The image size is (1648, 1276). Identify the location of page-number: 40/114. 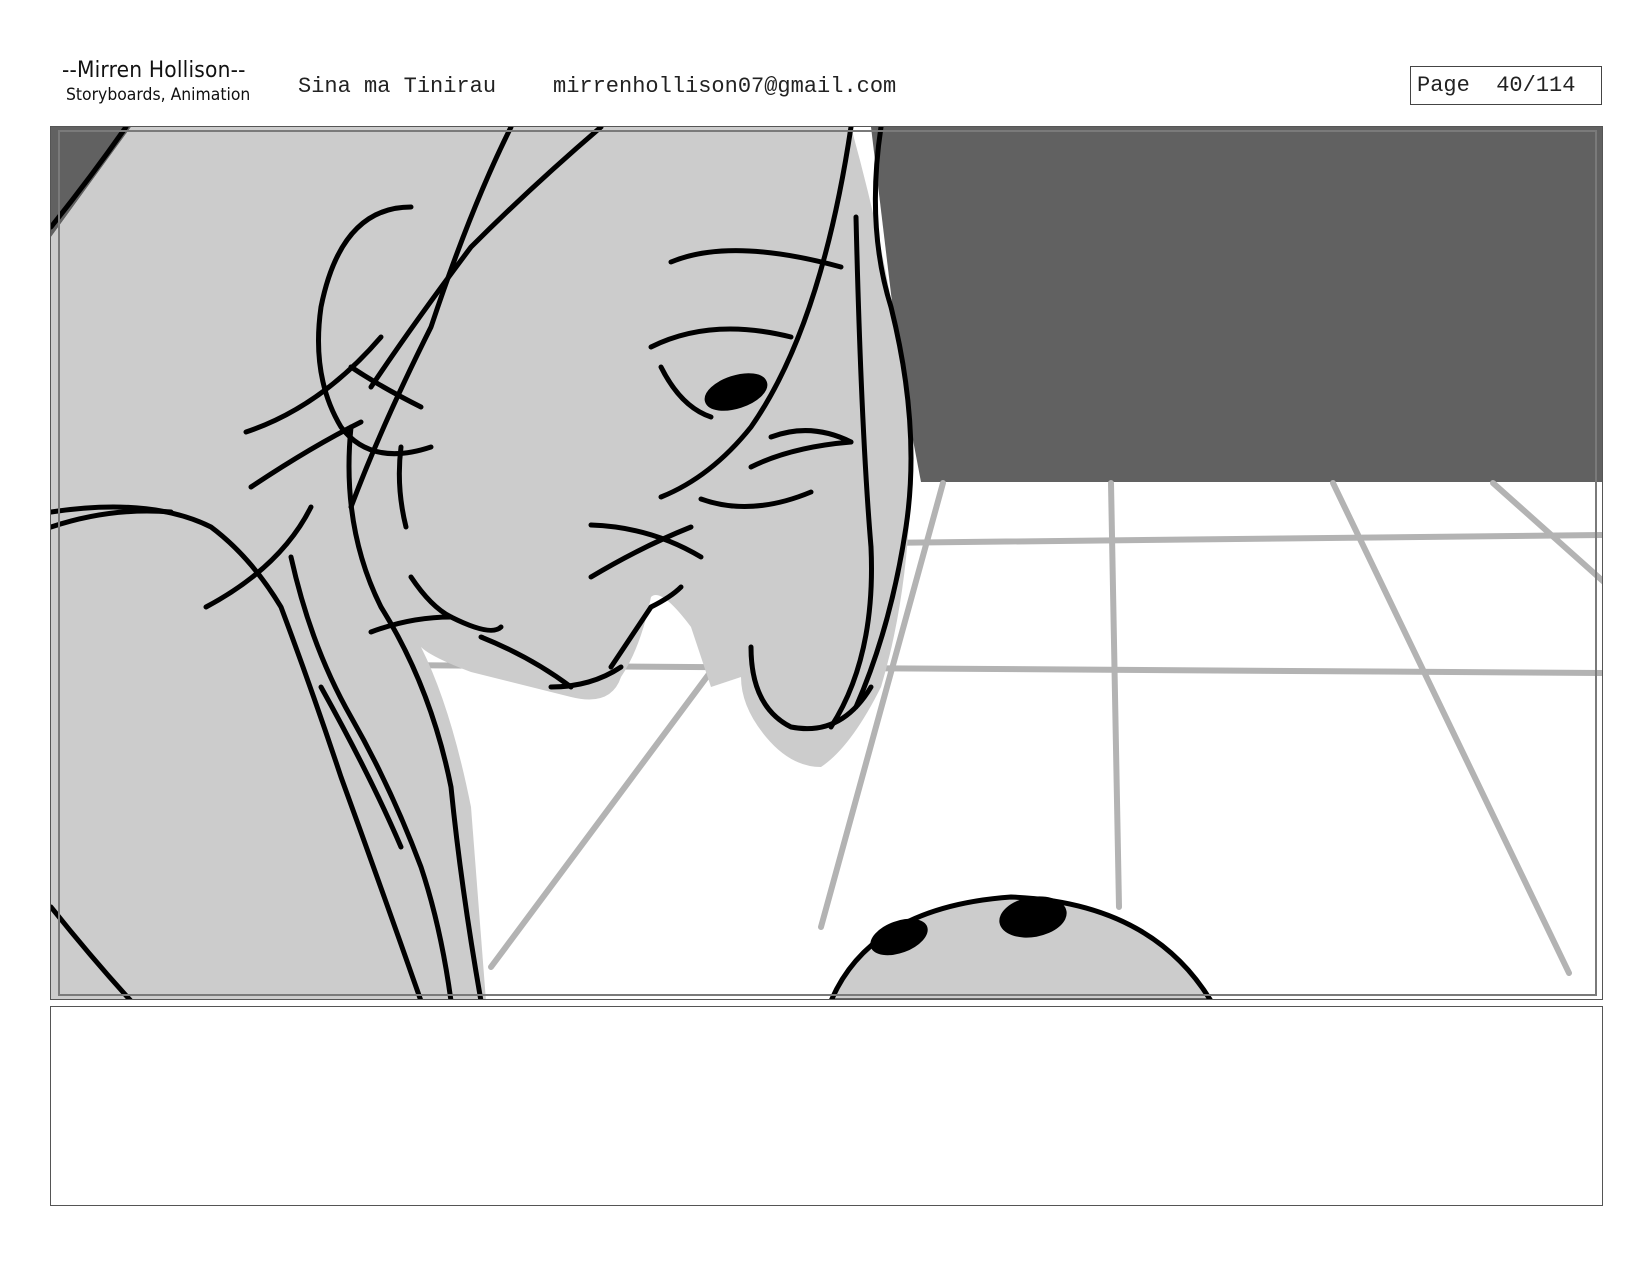
(1536, 85).